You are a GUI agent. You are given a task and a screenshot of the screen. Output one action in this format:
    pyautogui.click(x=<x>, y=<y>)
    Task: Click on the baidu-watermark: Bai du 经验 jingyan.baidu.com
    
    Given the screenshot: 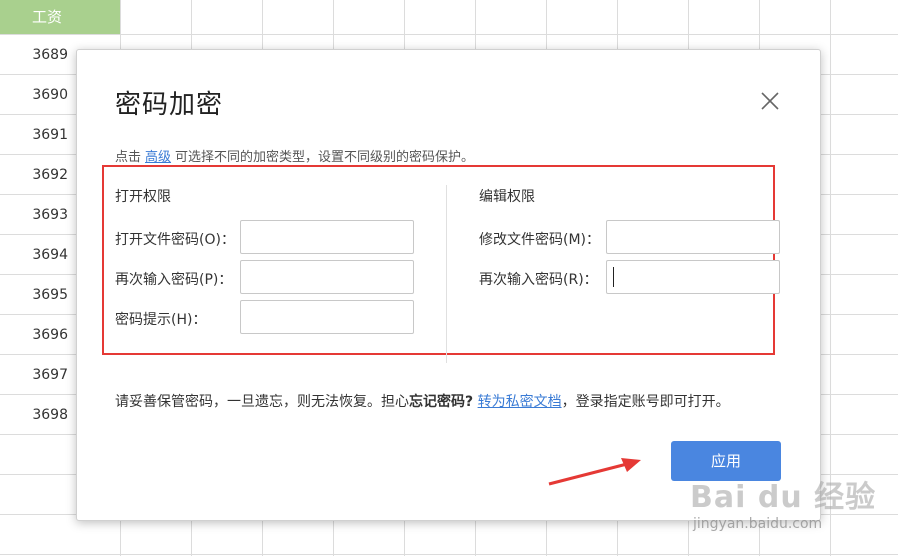 What is the action you would take?
    pyautogui.click(x=790, y=510)
    